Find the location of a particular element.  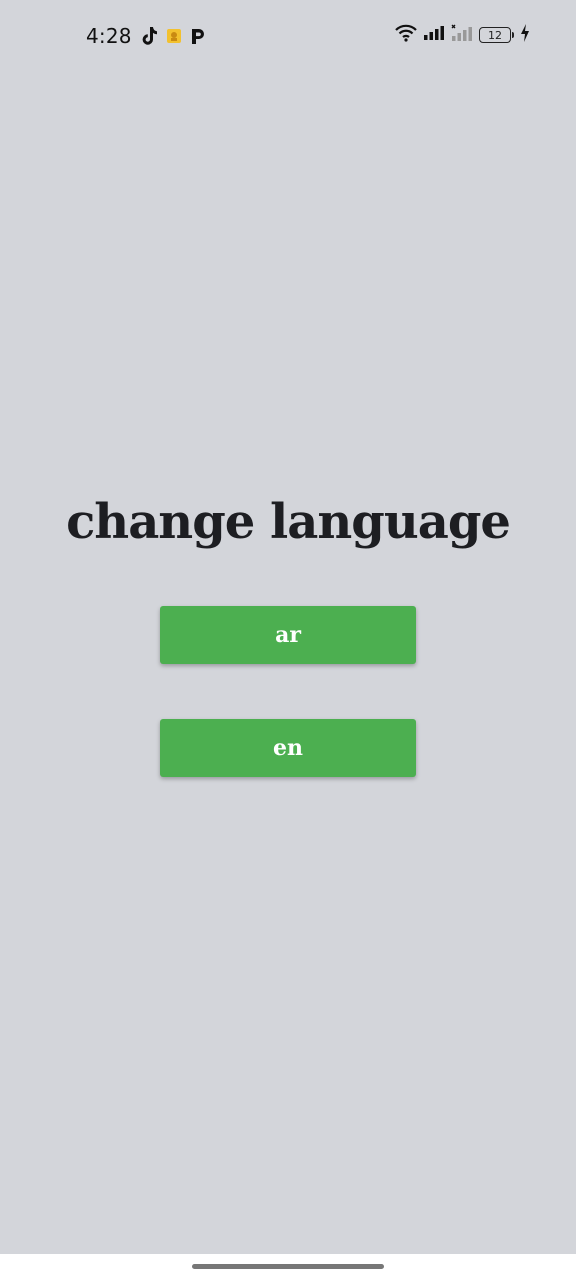

home-indicator is located at coordinates (288, 1266).